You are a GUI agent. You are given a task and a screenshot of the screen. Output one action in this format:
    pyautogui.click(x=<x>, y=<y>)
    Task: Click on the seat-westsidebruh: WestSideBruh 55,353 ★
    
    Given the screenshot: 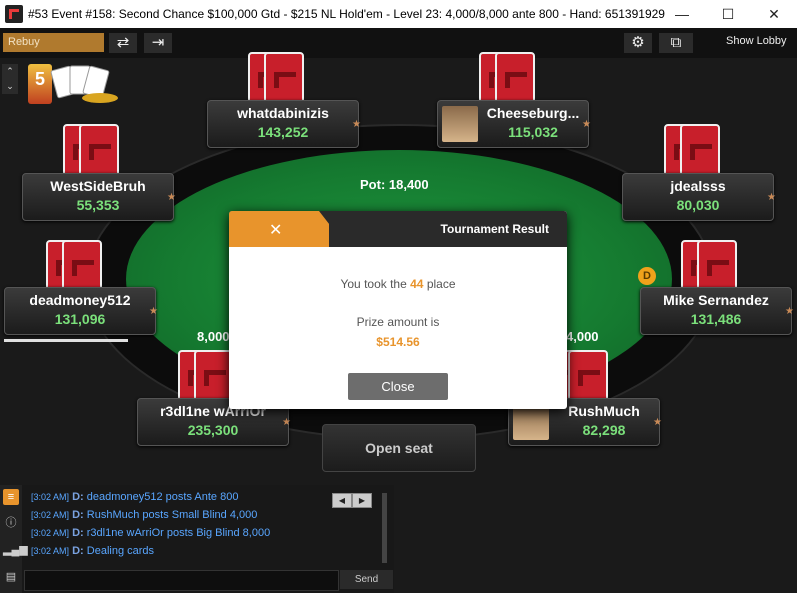 What is the action you would take?
    pyautogui.click(x=99, y=197)
    